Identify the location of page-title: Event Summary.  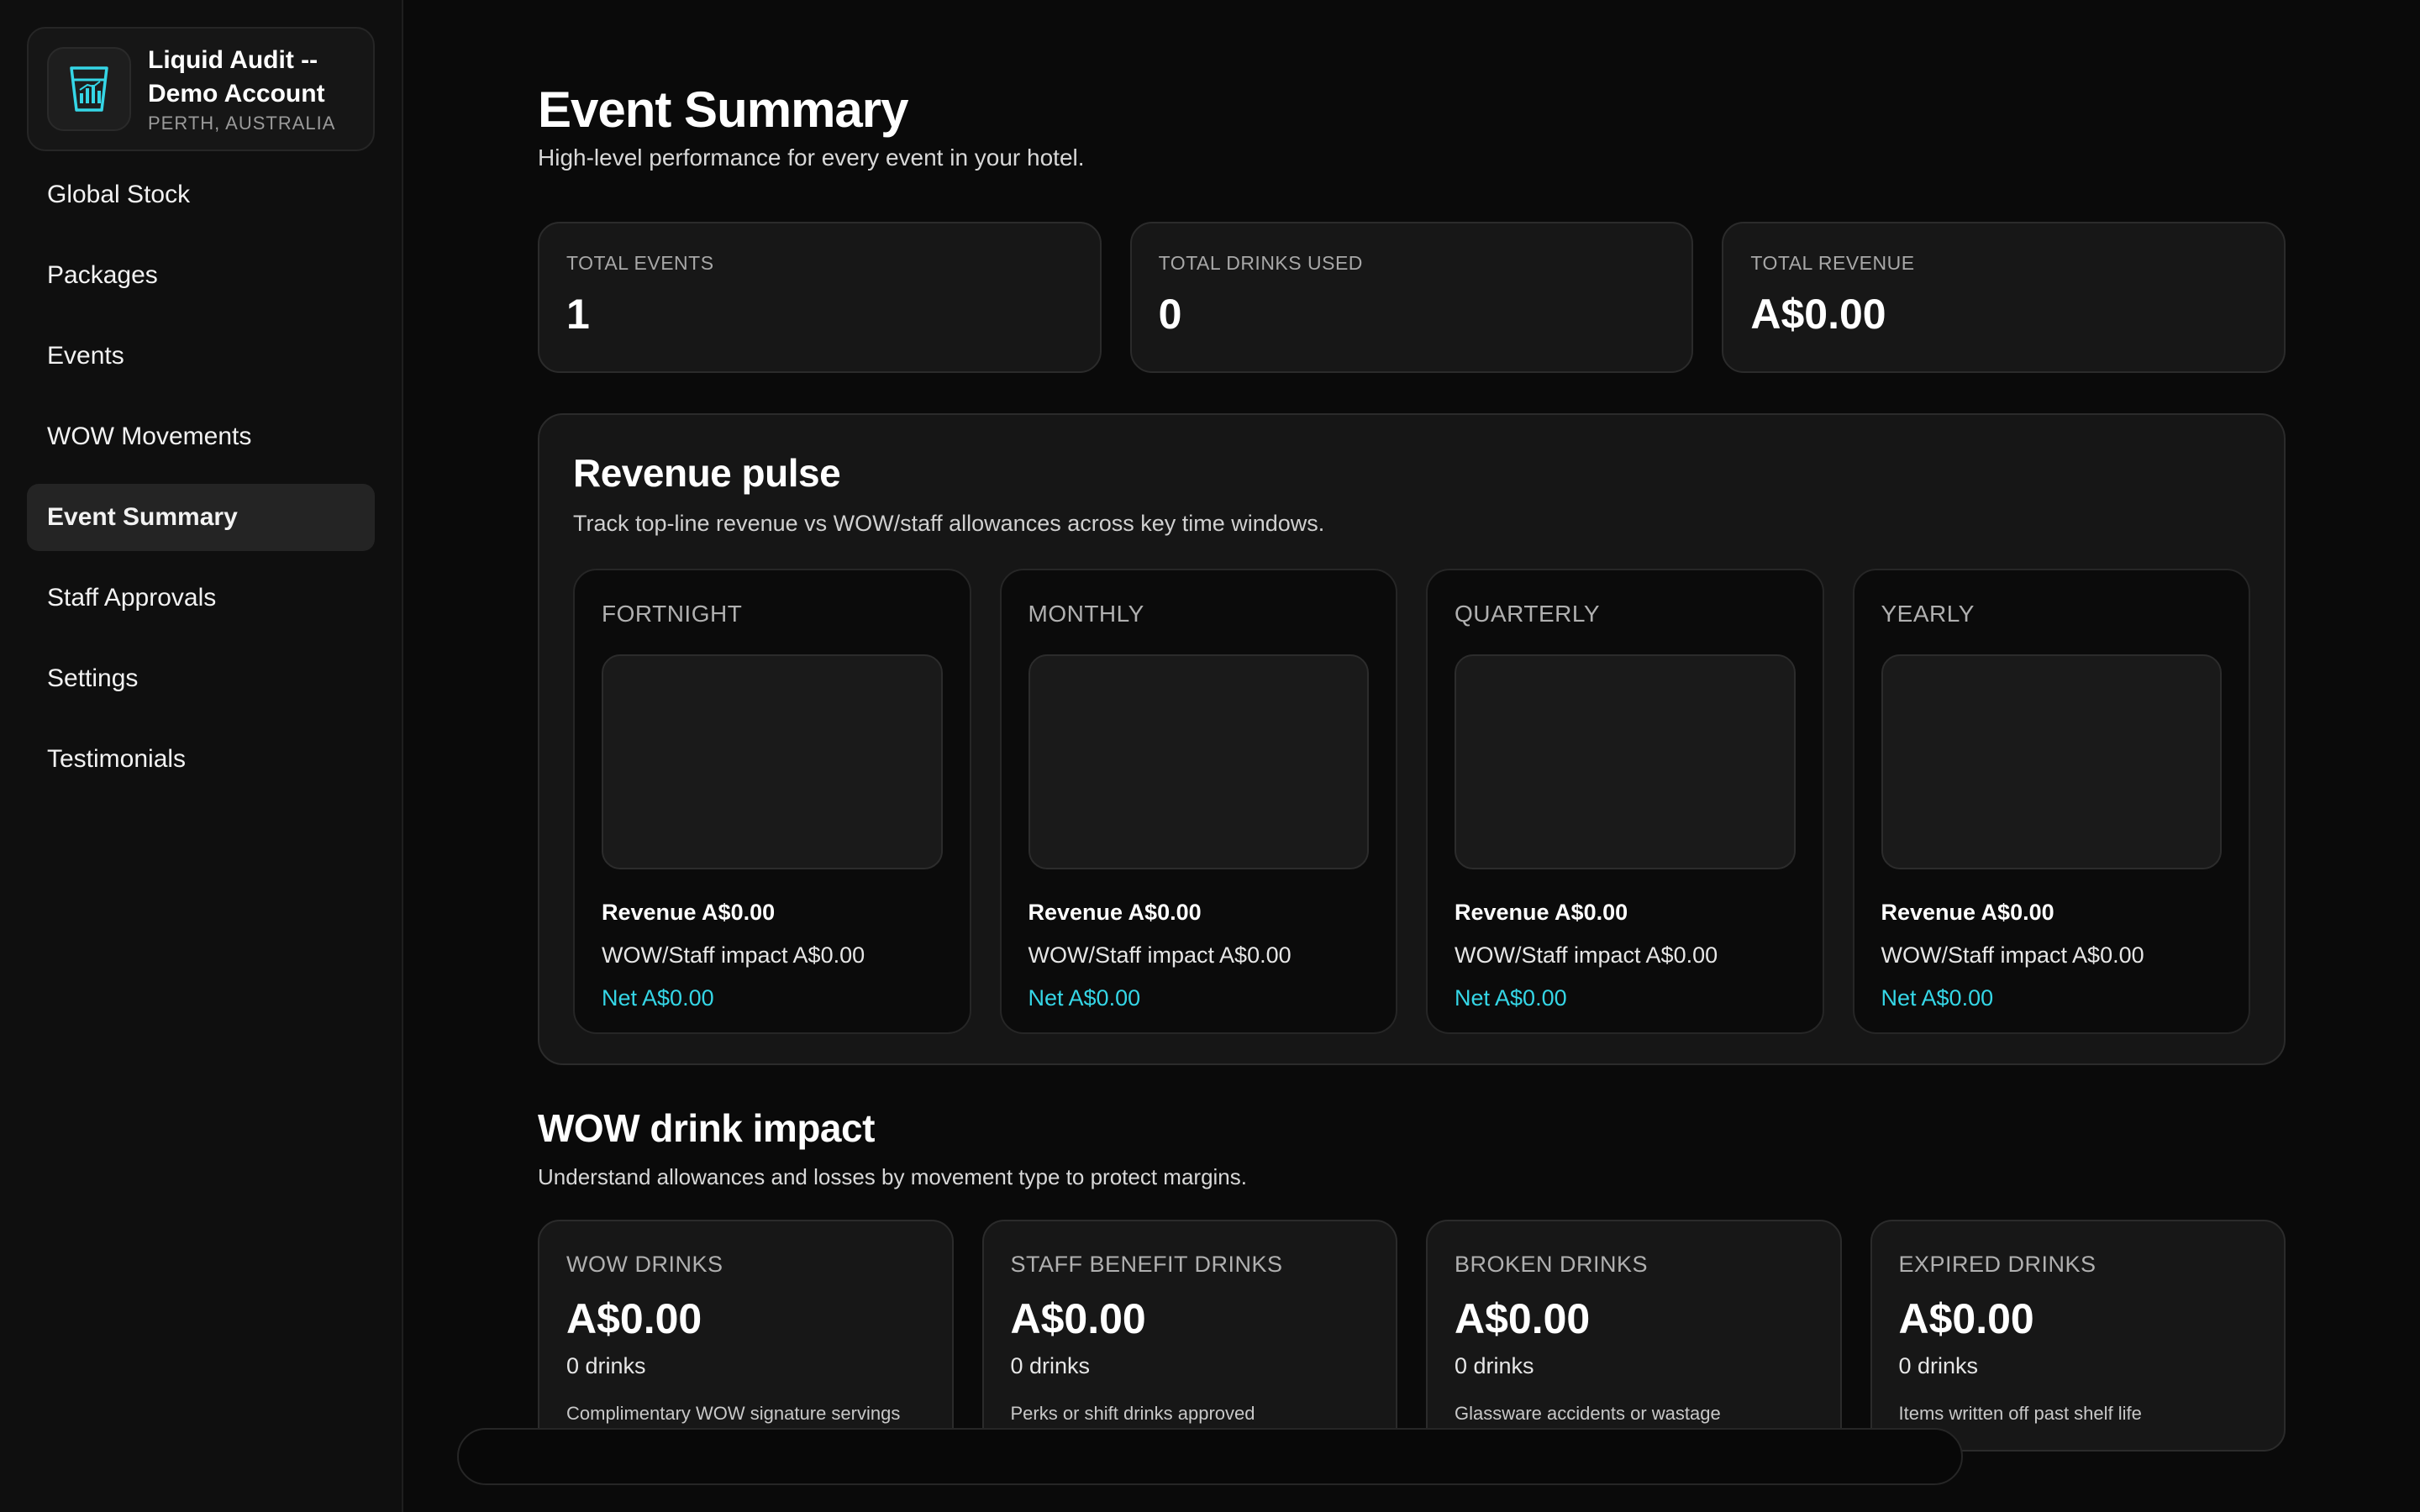
(723, 109).